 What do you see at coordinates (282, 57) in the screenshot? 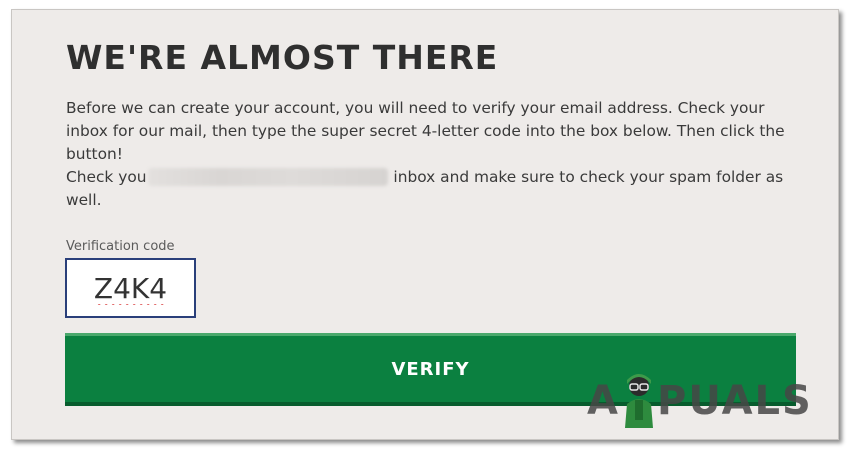
I see `page-title: WE'RE ALMOST THERE` at bounding box center [282, 57].